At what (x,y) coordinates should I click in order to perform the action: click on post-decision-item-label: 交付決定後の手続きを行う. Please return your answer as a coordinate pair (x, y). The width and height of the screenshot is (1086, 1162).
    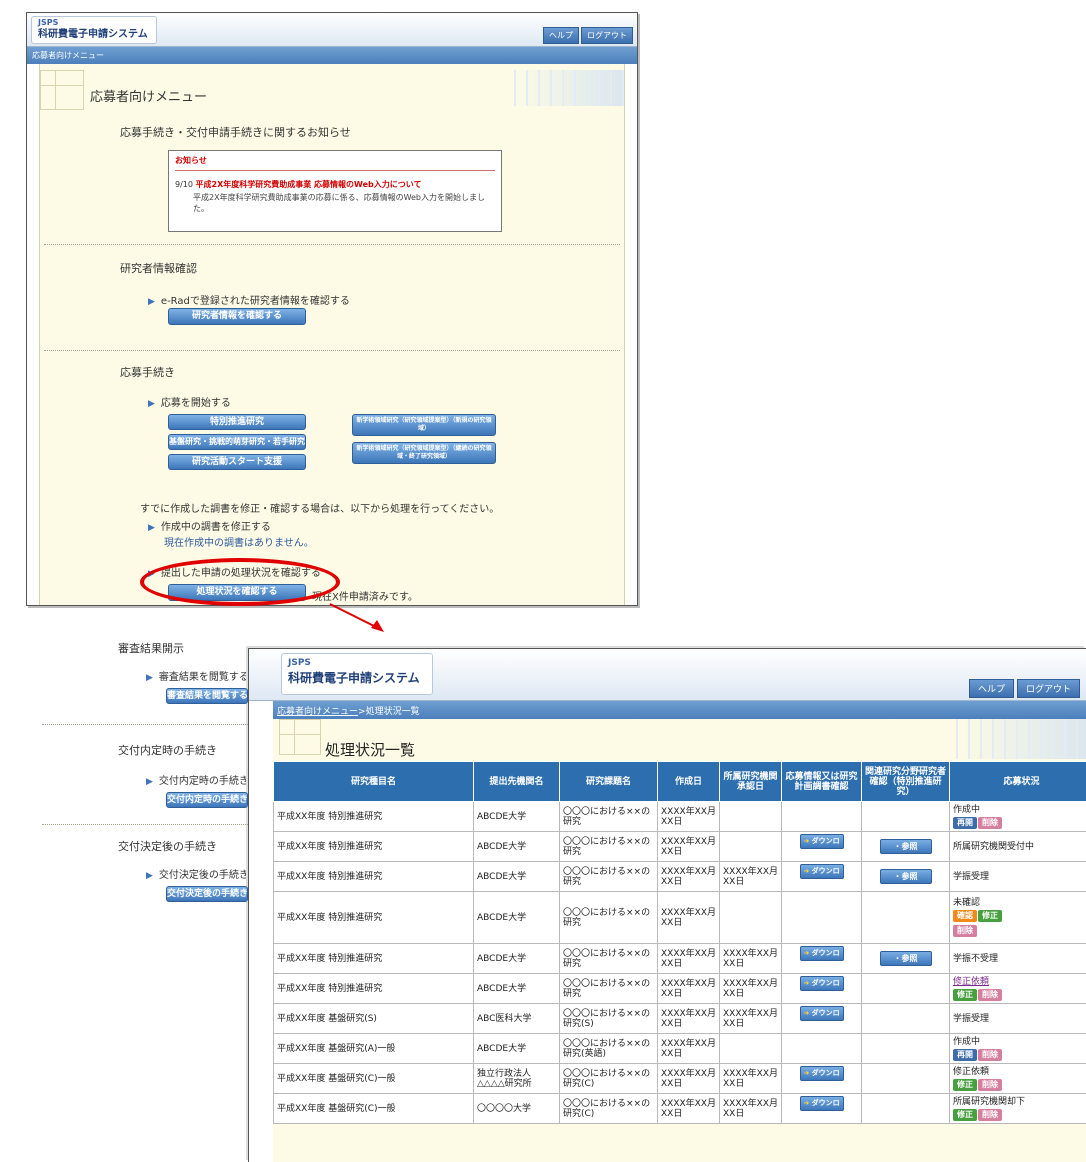
    Looking at the image, I should click on (202, 875).